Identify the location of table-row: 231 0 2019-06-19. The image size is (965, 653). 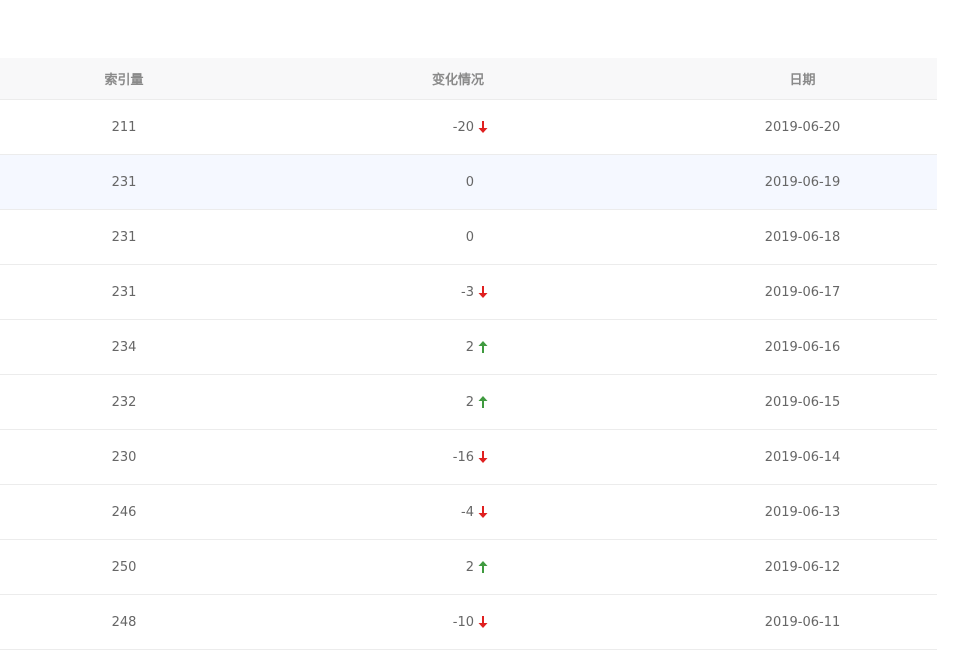
(468, 182).